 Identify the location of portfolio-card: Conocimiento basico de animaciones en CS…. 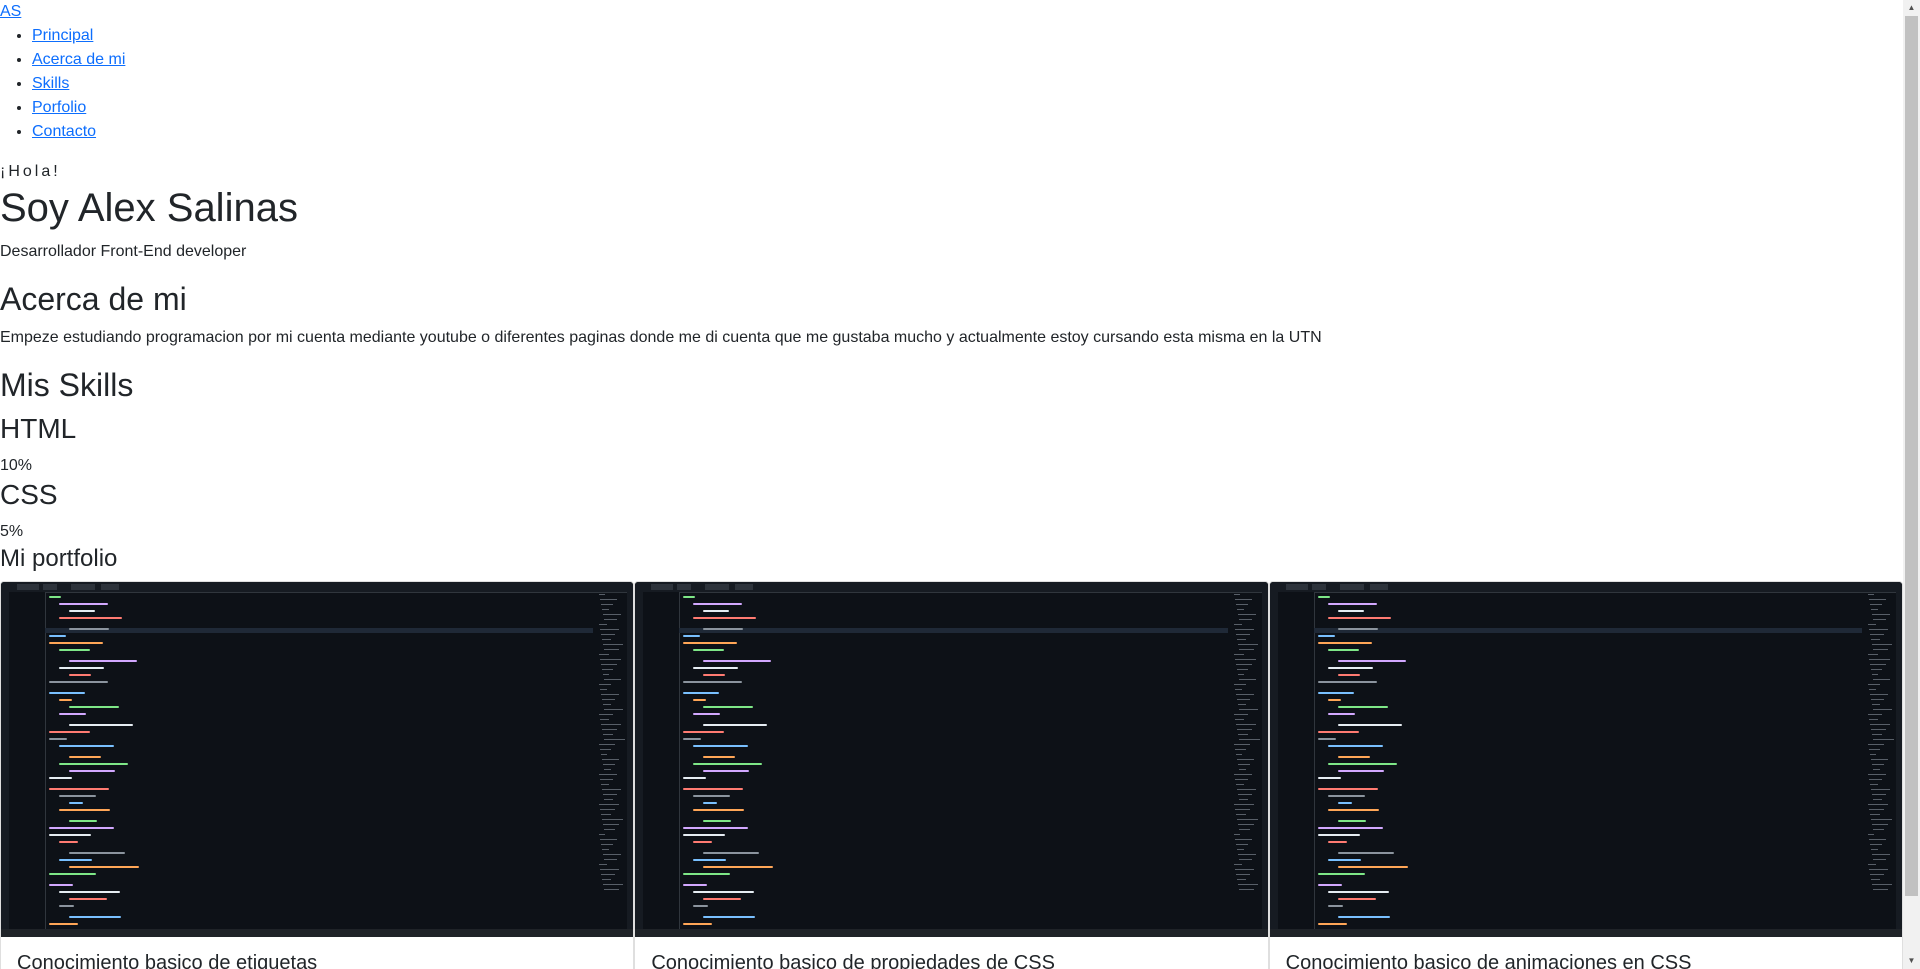
(1585, 775).